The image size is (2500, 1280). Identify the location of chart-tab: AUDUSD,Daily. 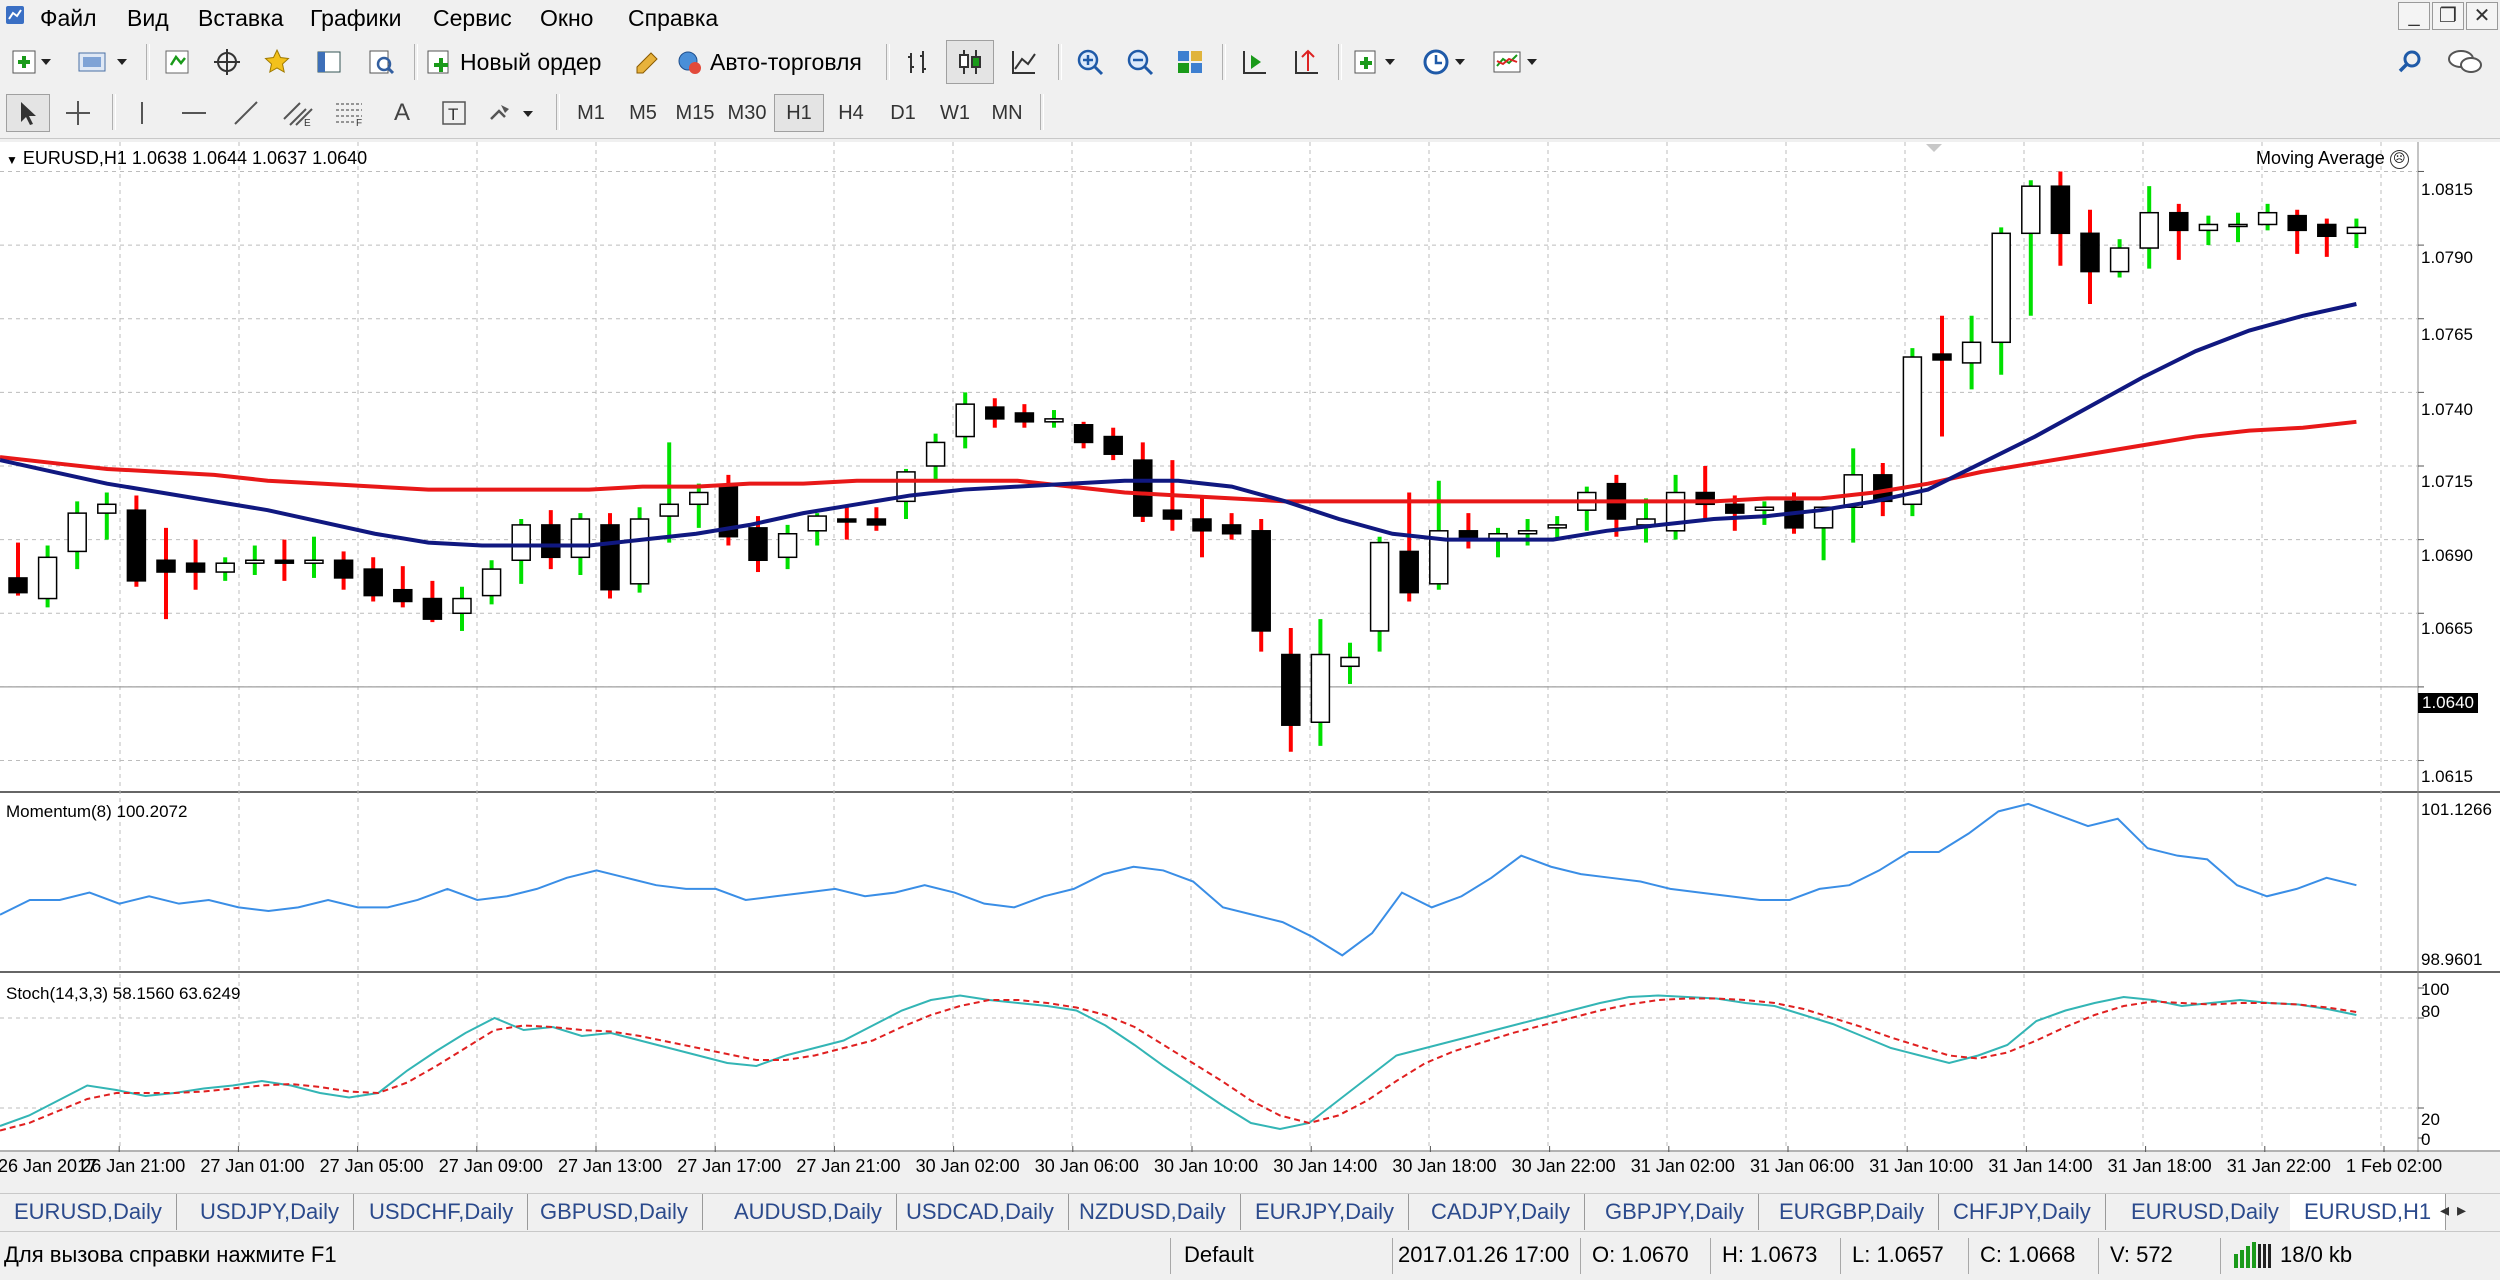
(808, 1212).